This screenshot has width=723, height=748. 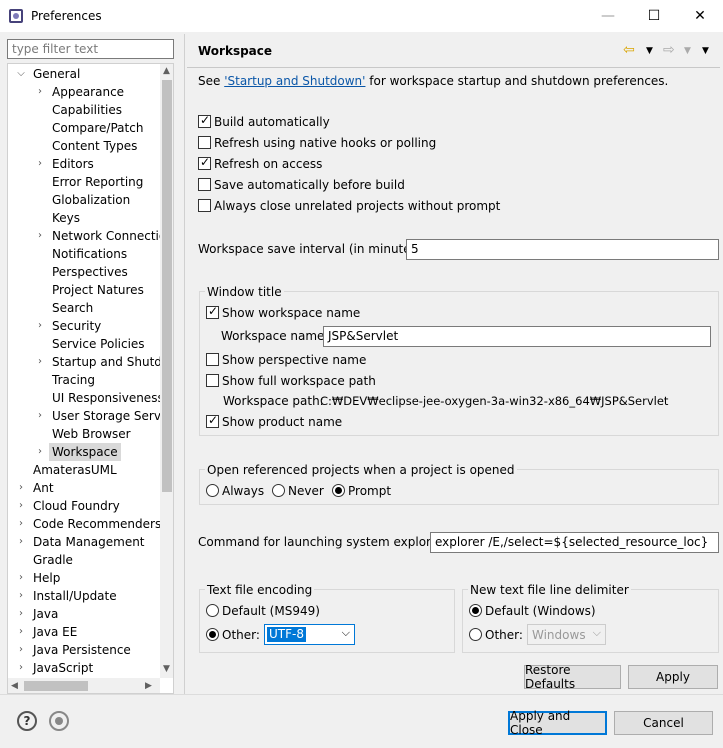 I want to click on show-product-name-checkbox: Show product name, so click(x=274, y=422).